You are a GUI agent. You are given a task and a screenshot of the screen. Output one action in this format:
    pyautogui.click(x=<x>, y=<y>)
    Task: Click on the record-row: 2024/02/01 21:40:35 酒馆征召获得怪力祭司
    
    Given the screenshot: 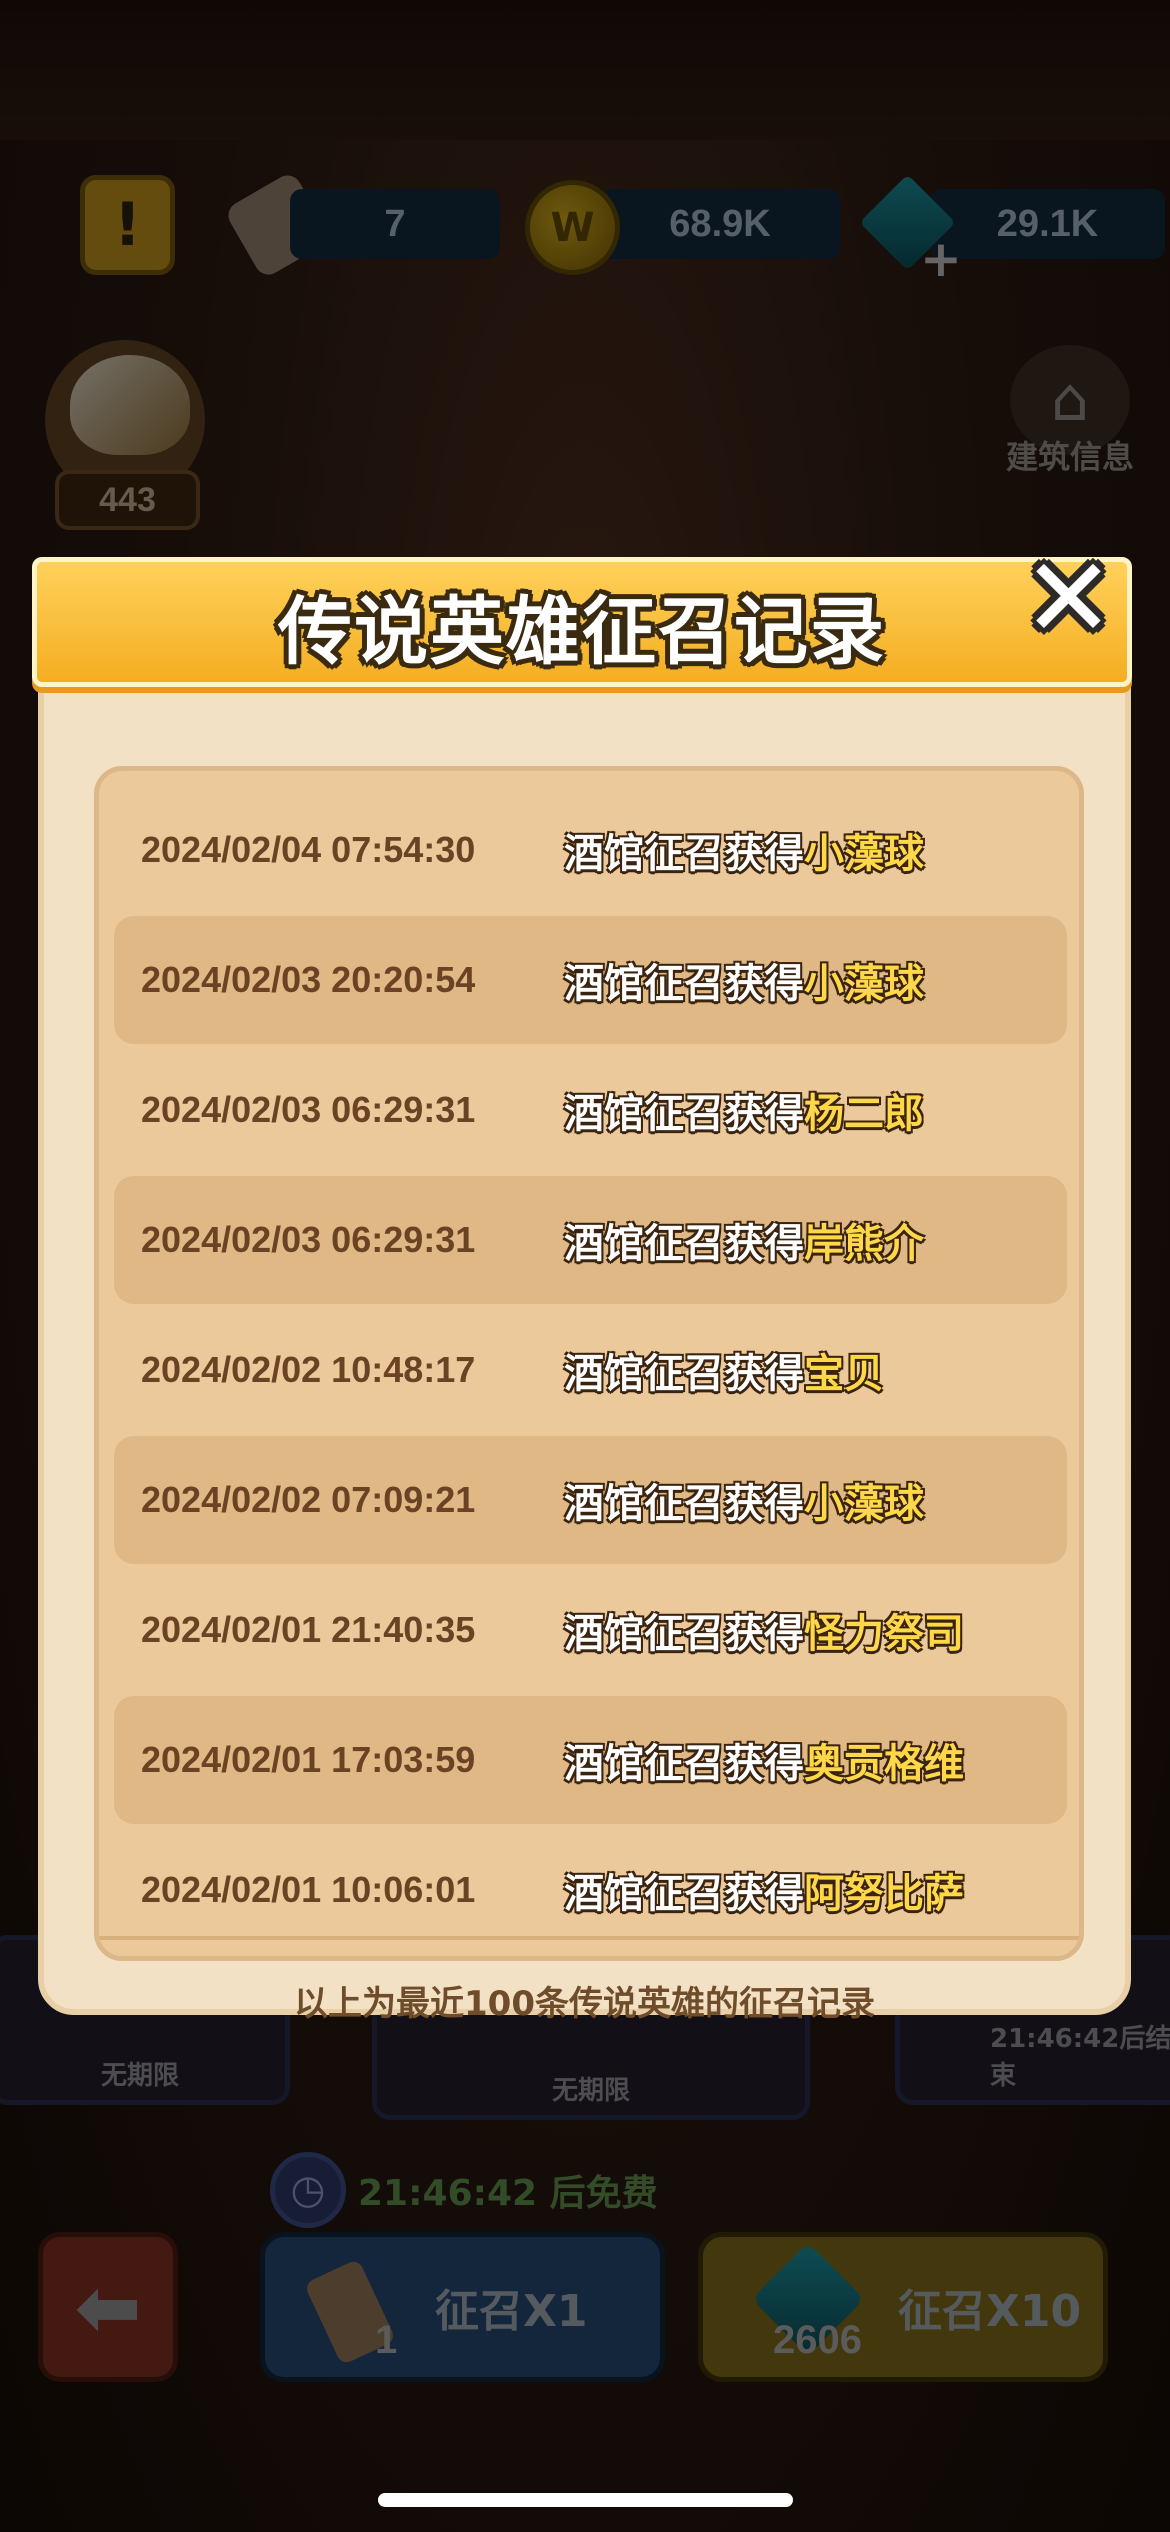 What is the action you would take?
    pyautogui.click(x=590, y=1630)
    